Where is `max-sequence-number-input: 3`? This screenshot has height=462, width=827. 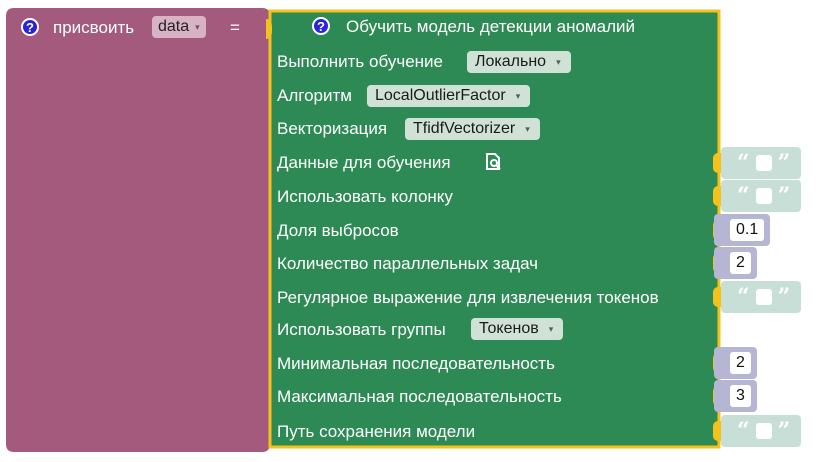
max-sequence-number-input: 3 is located at coordinates (735, 396).